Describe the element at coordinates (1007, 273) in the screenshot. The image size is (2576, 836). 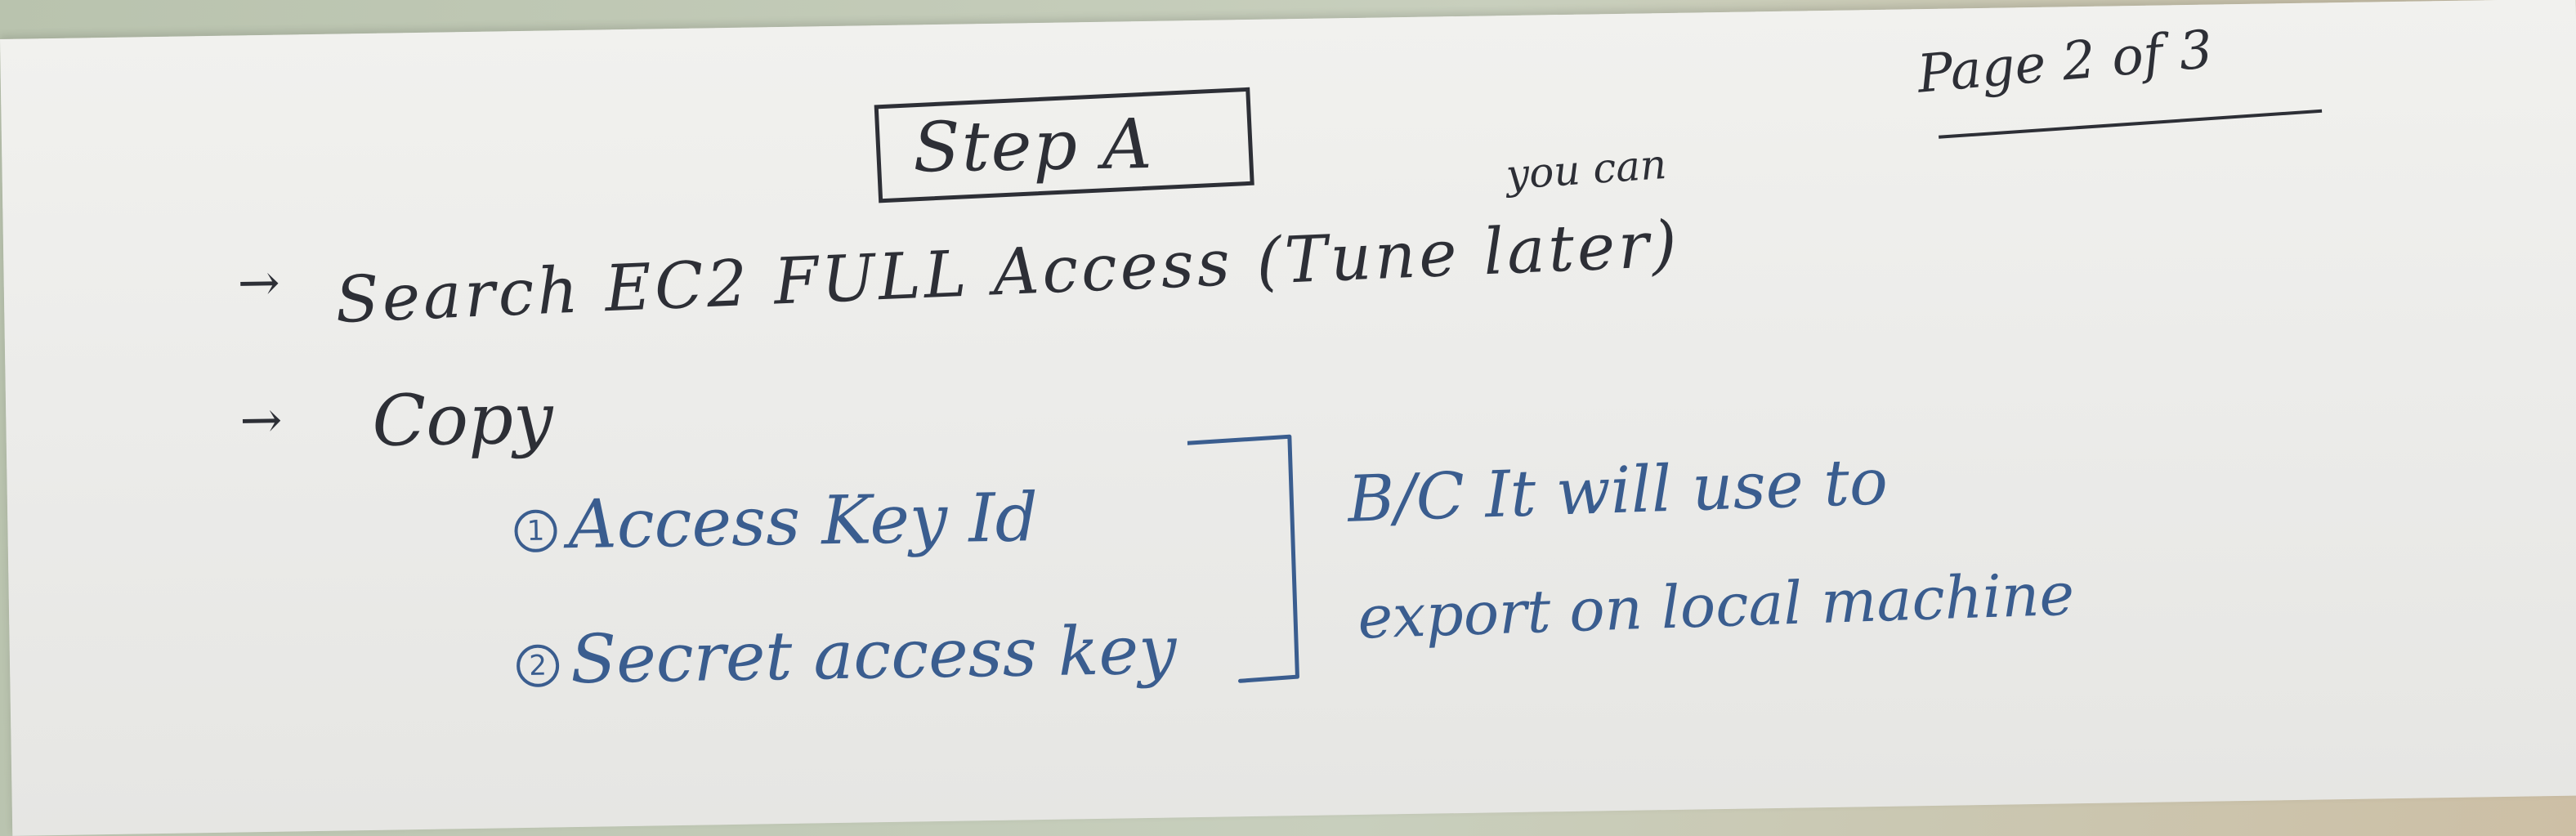
I see `instruction-search: Search EC2 FULL Access (Tune later)` at that location.